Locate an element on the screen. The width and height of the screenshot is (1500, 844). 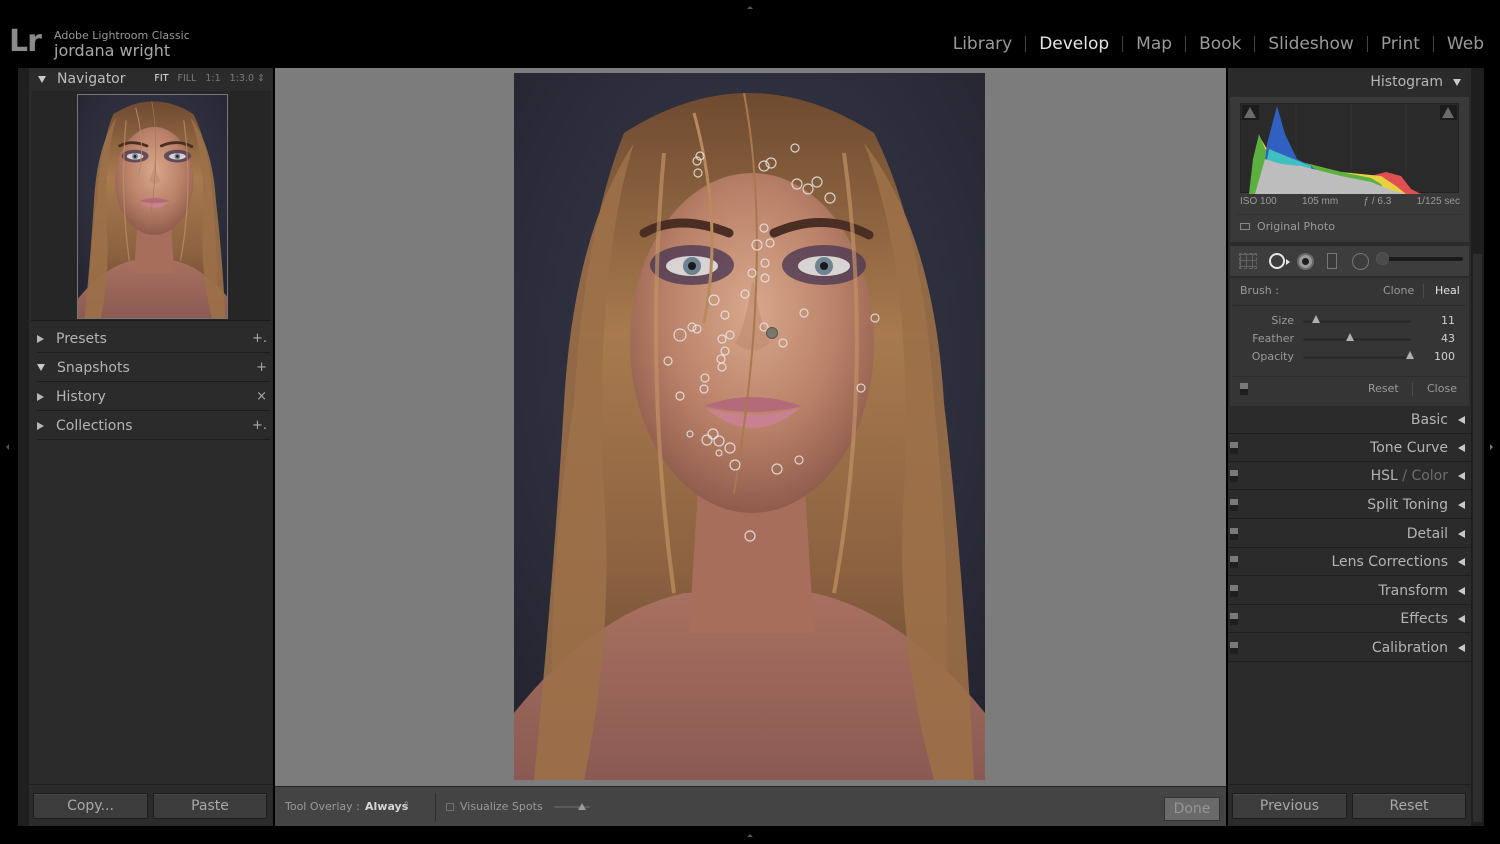
opacity-slider is located at coordinates (1358, 355).